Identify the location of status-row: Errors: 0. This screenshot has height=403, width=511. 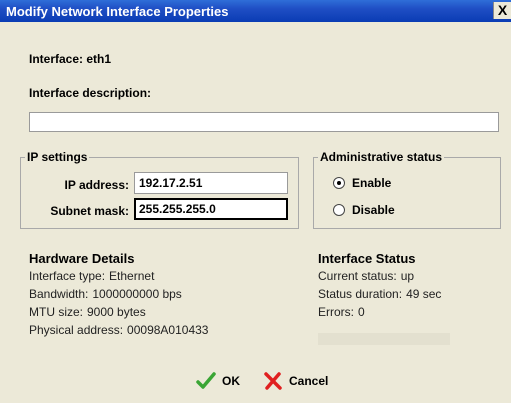
(341, 312).